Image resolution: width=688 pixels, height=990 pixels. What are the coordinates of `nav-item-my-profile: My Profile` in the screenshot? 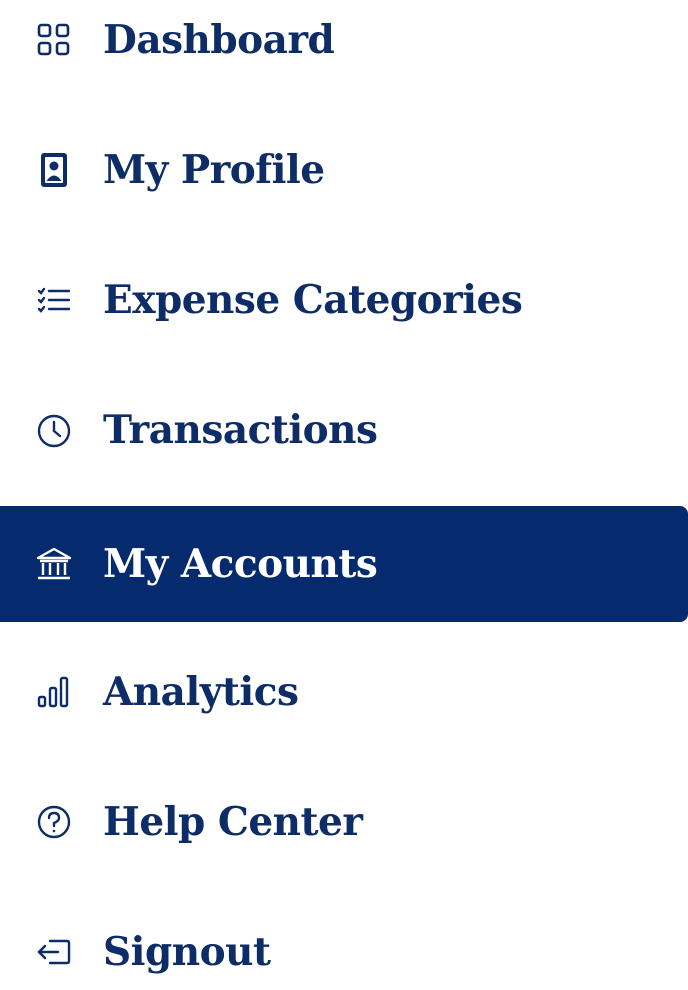 It's located at (344, 170).